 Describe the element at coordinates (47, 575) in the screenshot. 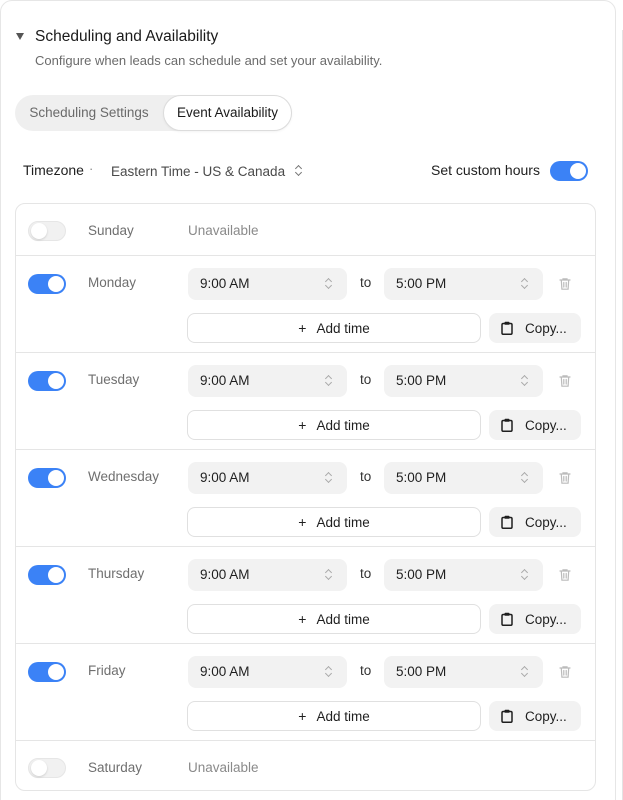

I see `day-toggle-thursday` at that location.